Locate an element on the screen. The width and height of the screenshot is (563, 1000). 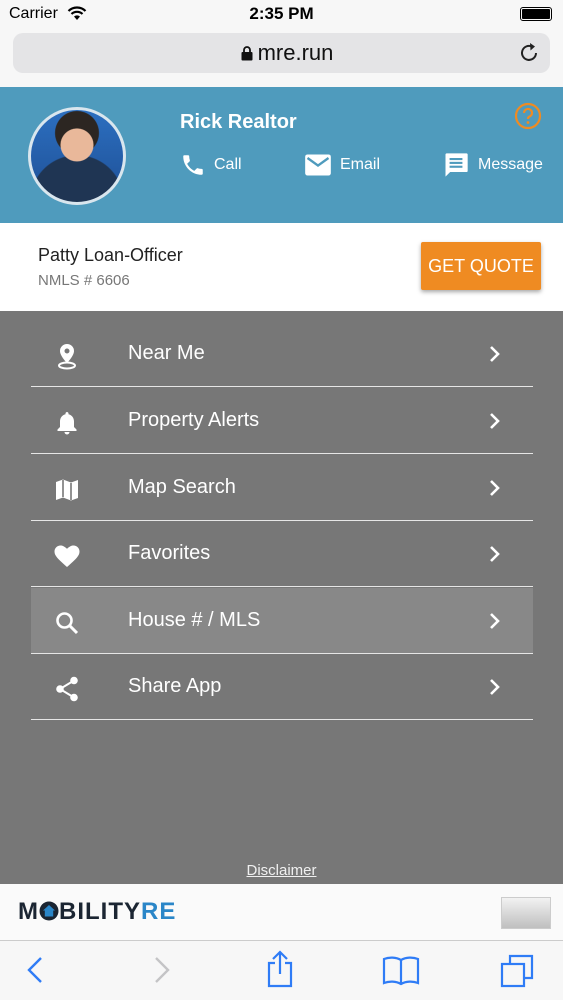
reload-icon is located at coordinates (529, 53).